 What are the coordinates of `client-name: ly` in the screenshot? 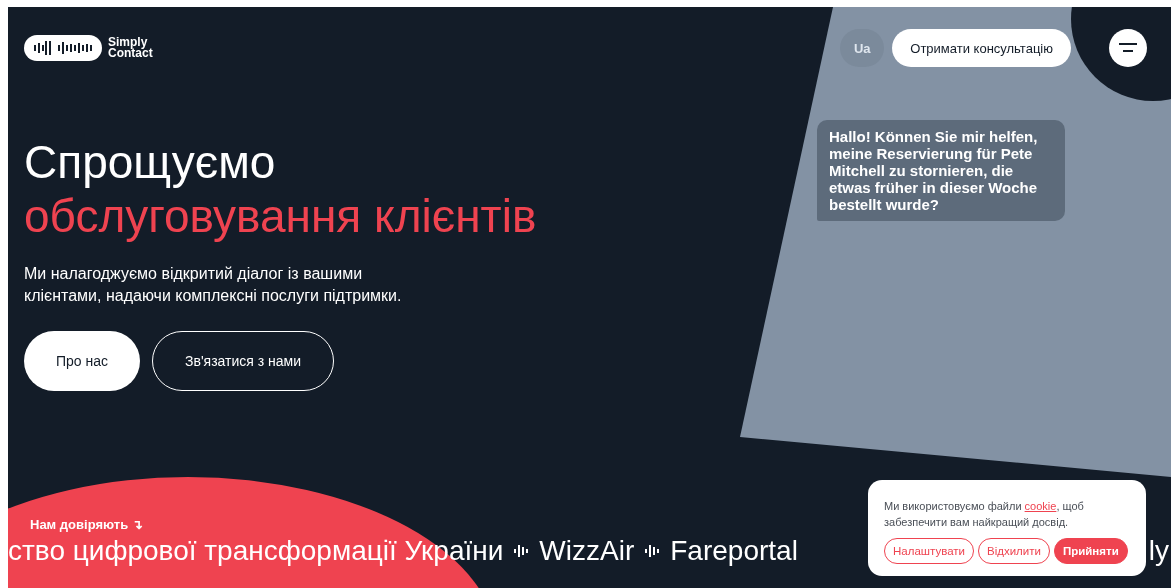 It's located at (1158, 551).